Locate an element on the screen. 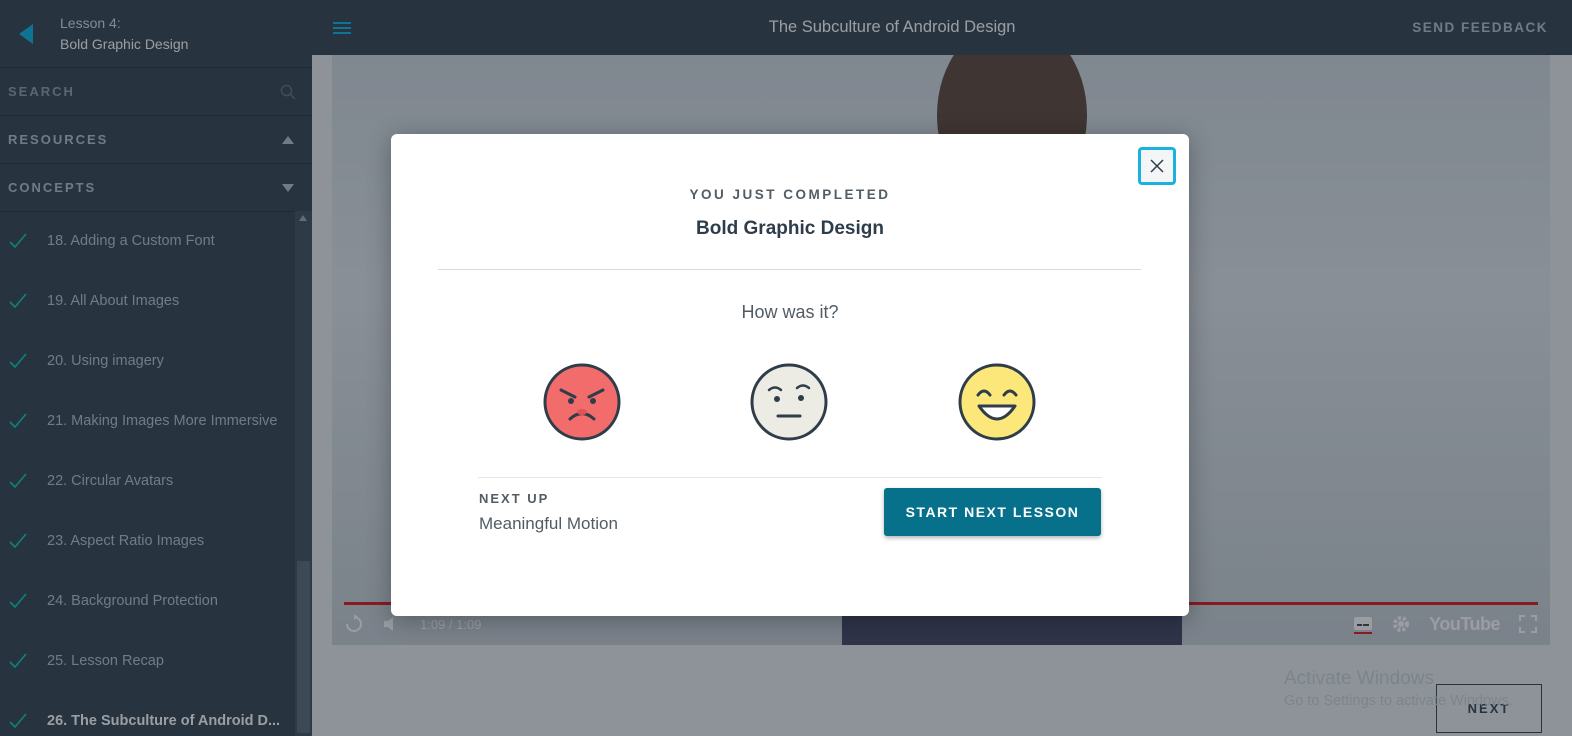 The width and height of the screenshot is (1572, 736). angry-face-icon is located at coordinates (582, 402).